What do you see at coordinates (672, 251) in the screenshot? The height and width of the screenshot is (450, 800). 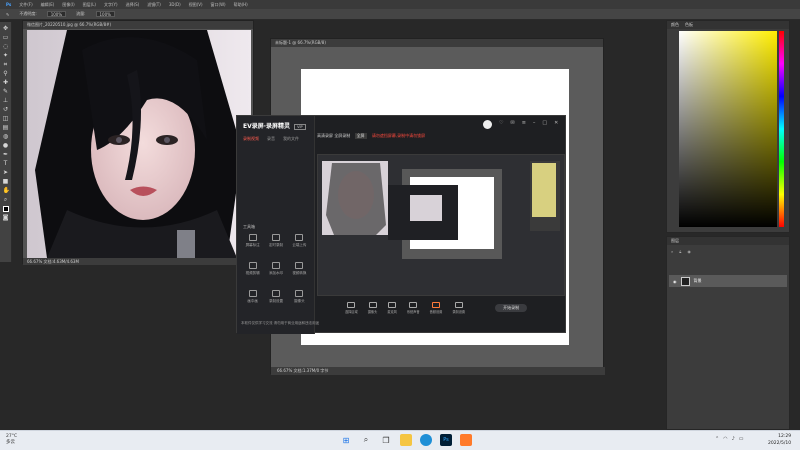 I see `filter-icon: ⌕` at bounding box center [672, 251].